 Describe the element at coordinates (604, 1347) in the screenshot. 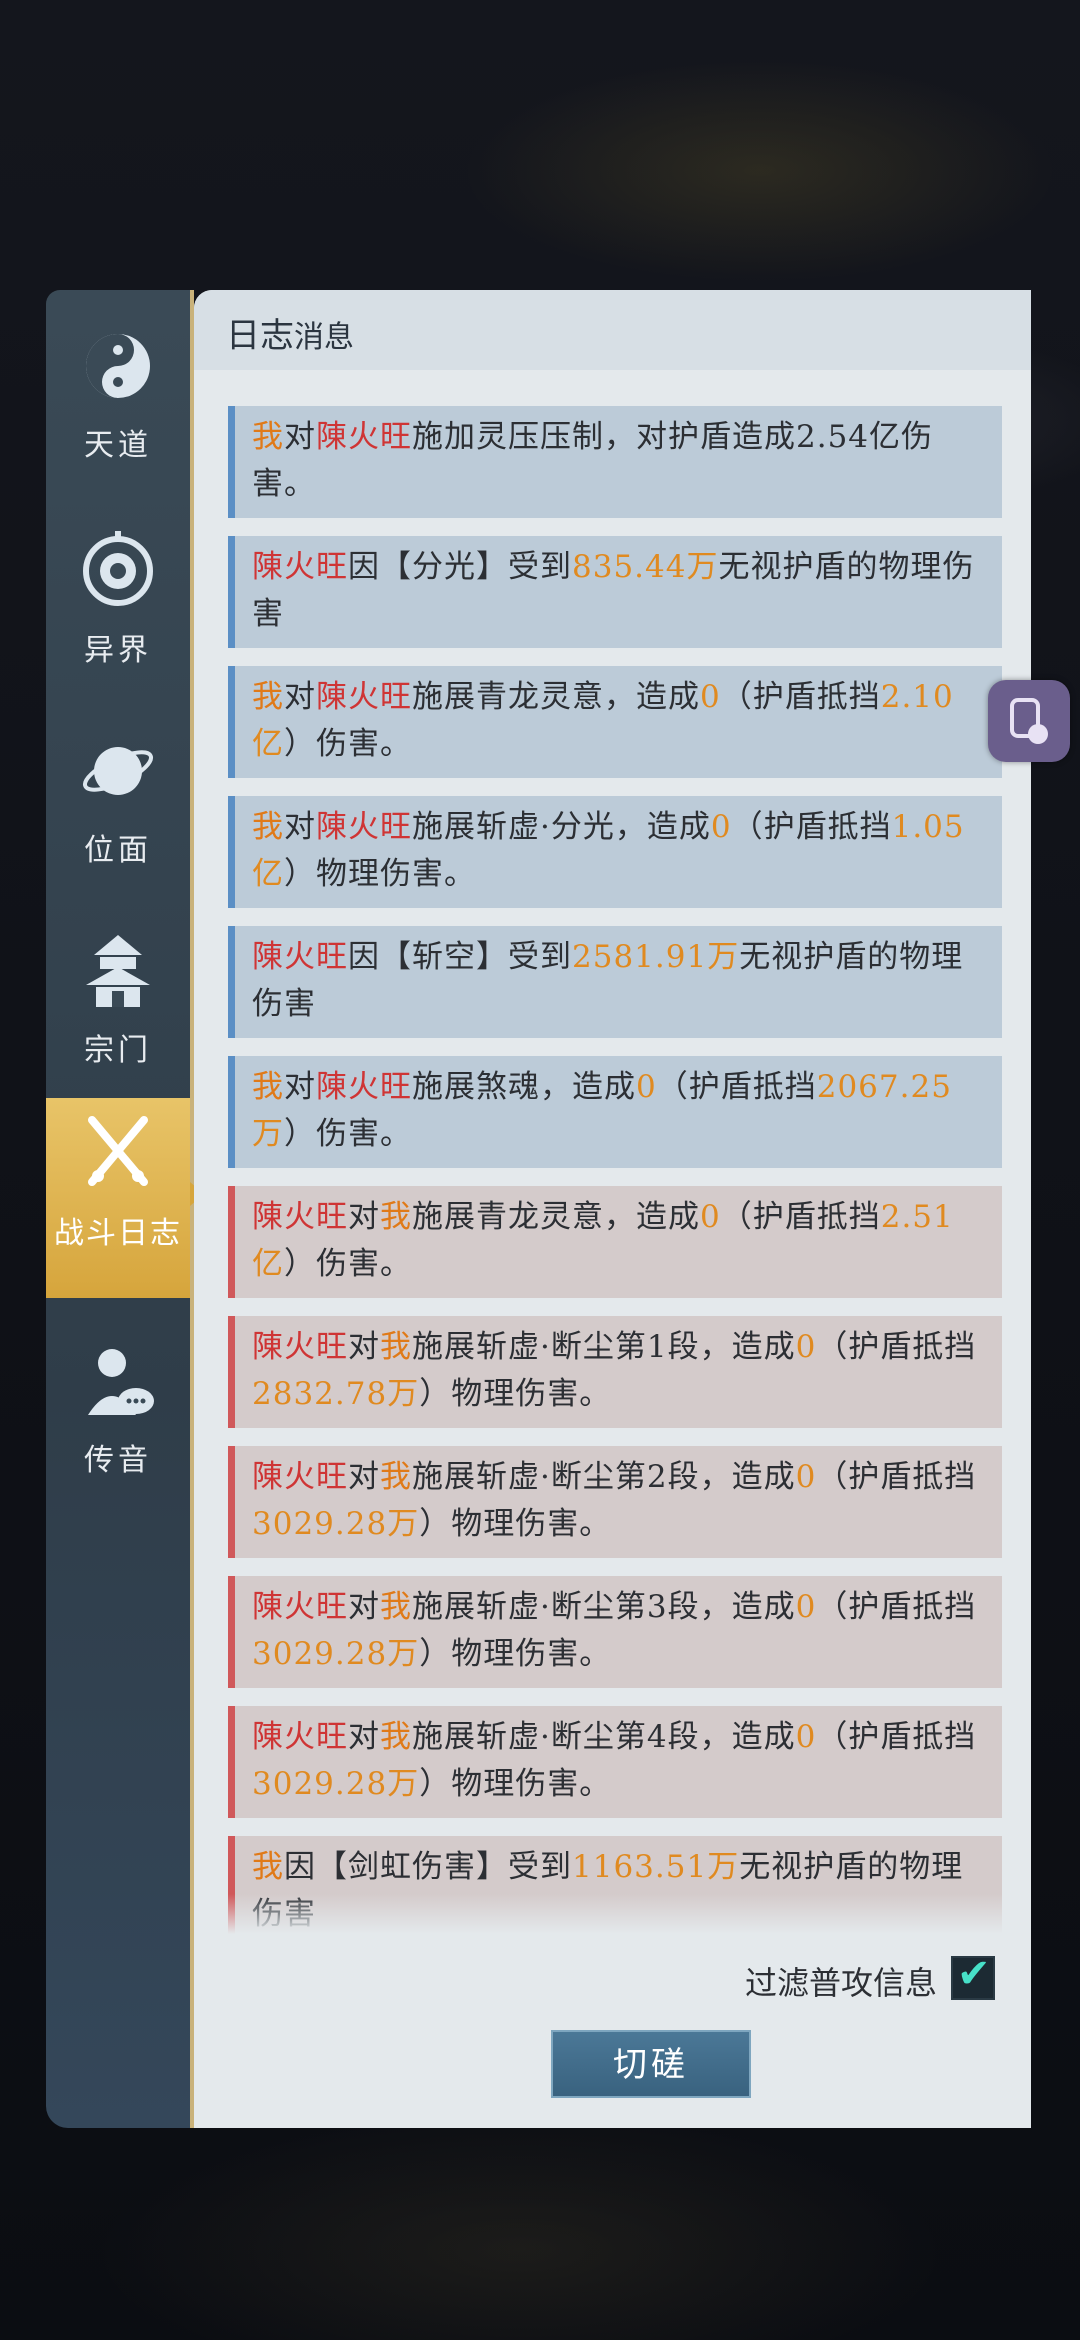

I see `log-text: 施展斩虚·断尘第1段，造成` at that location.